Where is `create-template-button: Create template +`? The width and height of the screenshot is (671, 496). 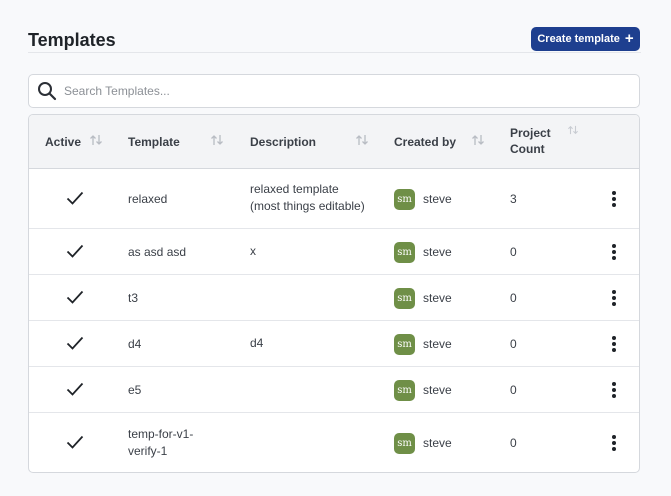
create-template-button: Create template + is located at coordinates (585, 39).